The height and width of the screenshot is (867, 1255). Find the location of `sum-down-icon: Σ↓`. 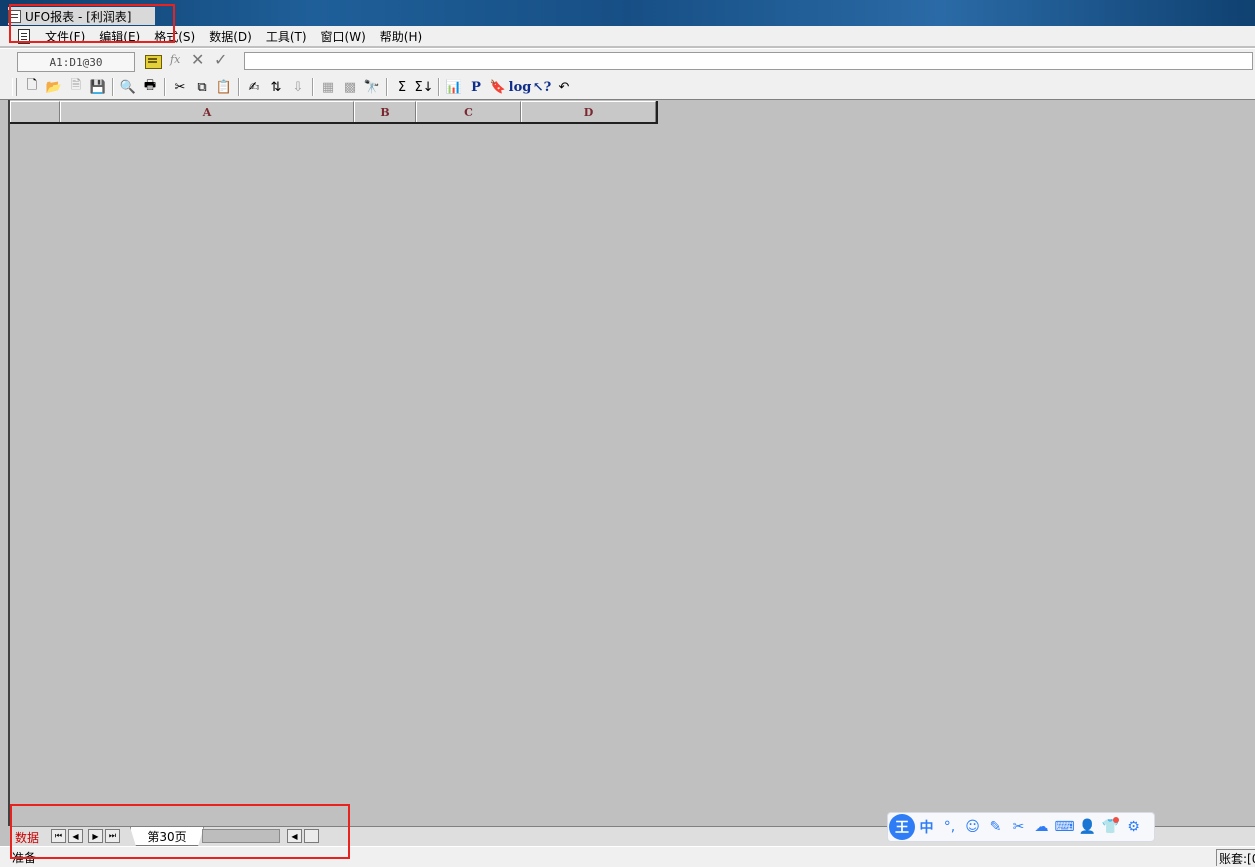

sum-down-icon: Σ↓ is located at coordinates (424, 87).